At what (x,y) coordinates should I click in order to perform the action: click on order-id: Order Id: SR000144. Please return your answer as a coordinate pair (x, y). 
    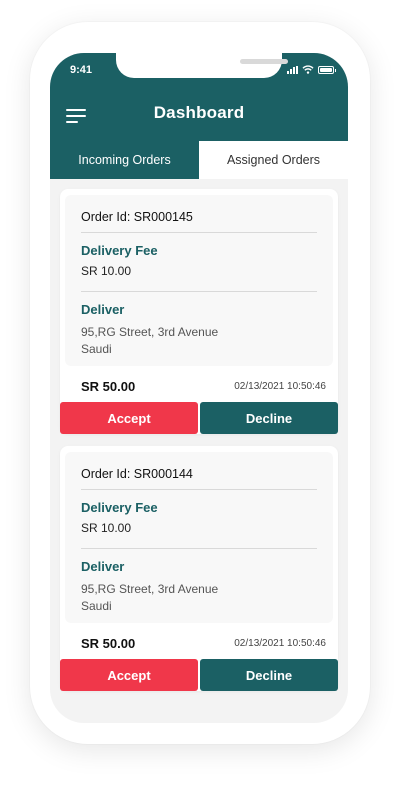
    Looking at the image, I should click on (199, 478).